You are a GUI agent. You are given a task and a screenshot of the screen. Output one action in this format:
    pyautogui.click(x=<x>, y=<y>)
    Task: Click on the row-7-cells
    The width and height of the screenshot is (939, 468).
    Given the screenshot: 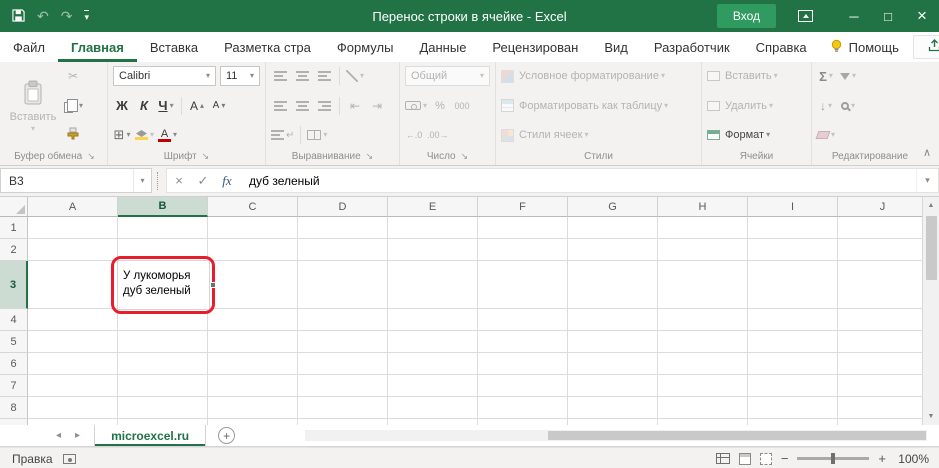 What is the action you would take?
    pyautogui.click(x=475, y=386)
    